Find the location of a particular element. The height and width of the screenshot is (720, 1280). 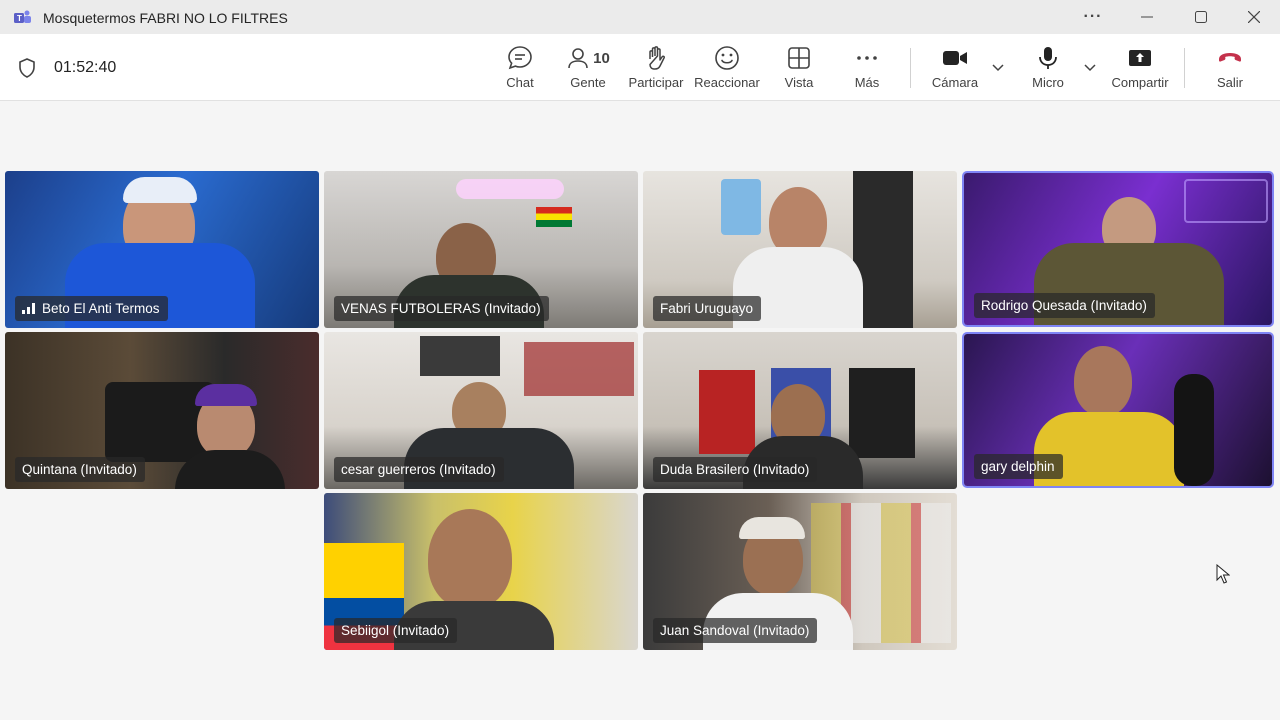

participant-name: cesar guerreros (Invitado) is located at coordinates (418, 469).